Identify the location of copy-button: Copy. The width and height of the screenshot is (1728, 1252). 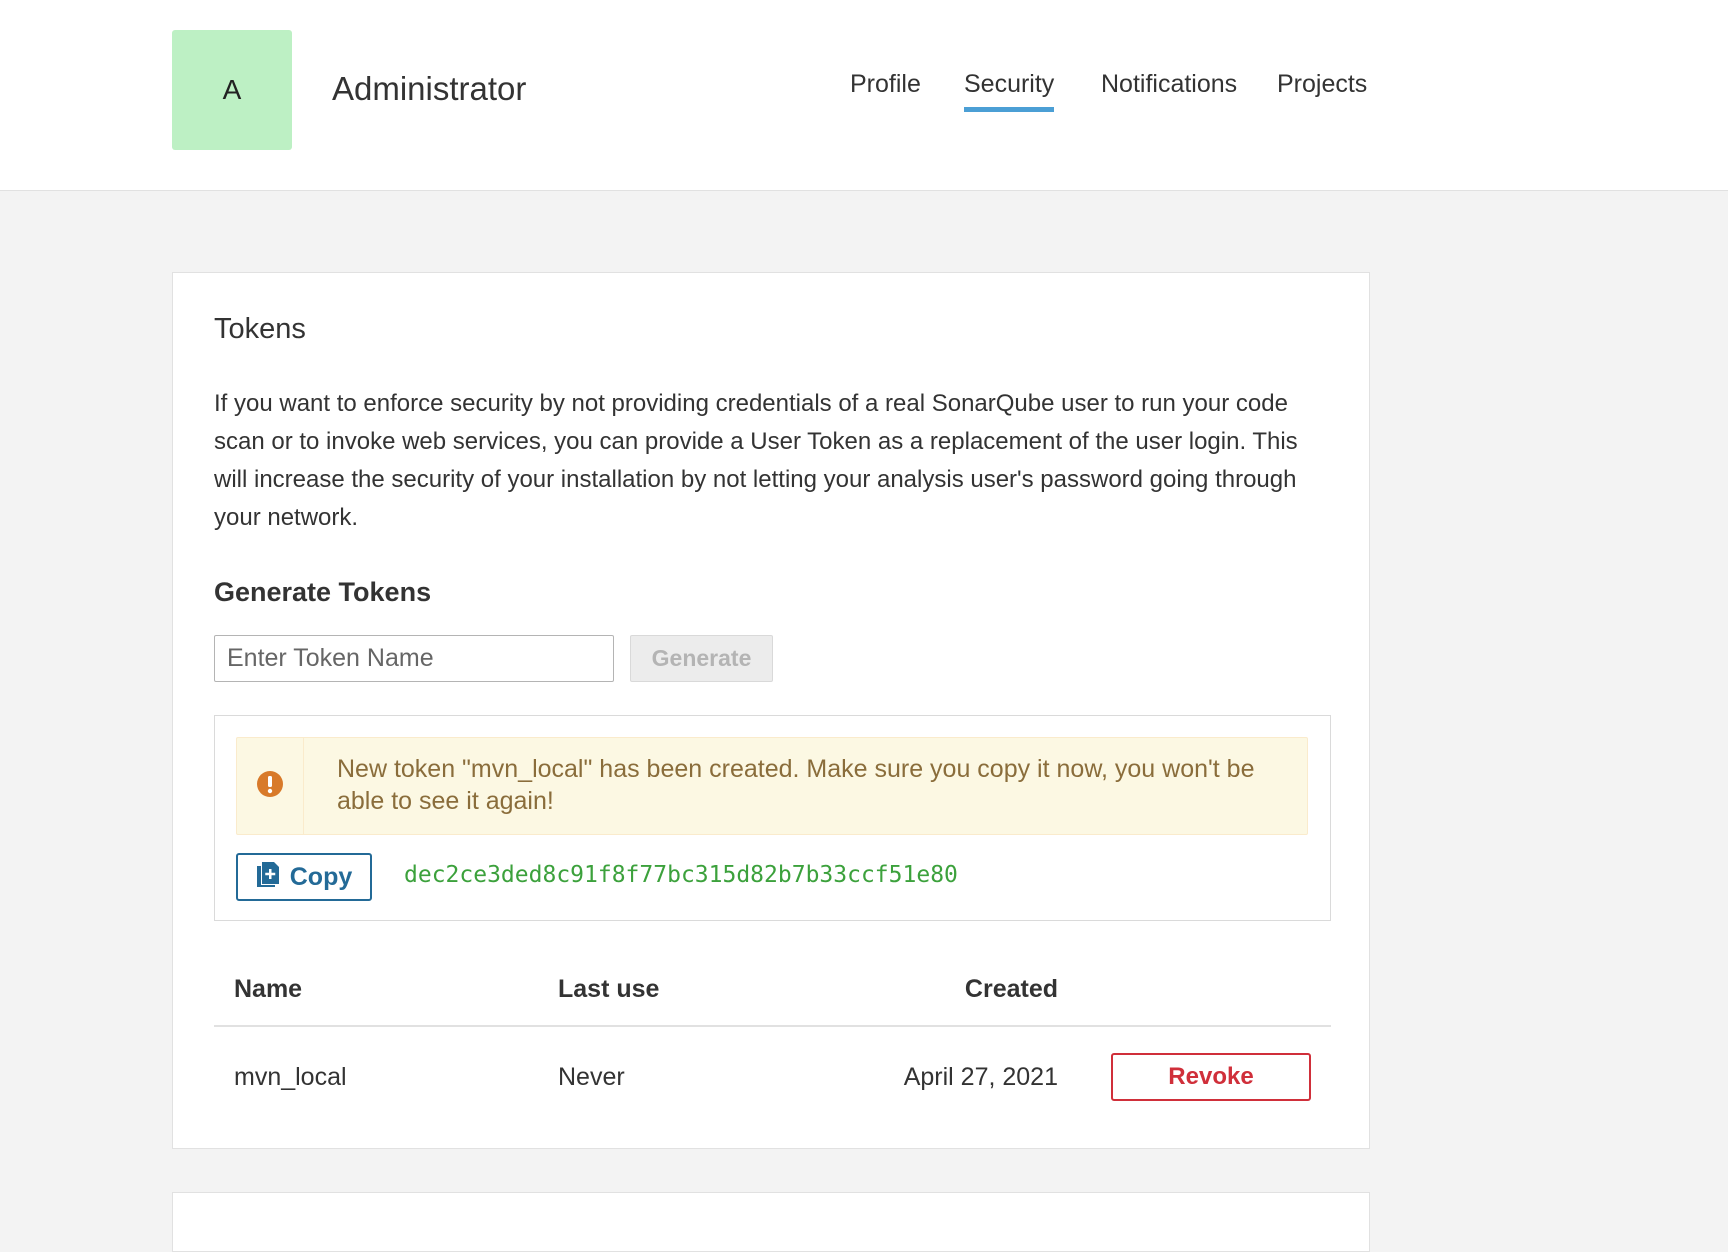
(304, 877).